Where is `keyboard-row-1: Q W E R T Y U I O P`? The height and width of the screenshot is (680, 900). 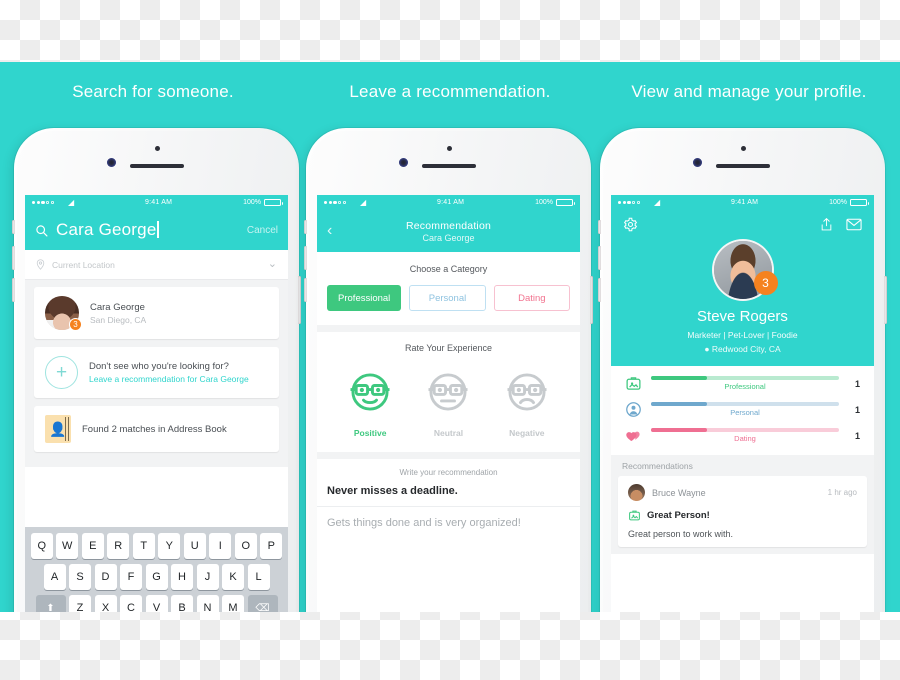
keyboard-row-1: Q W E R T Y U I O P is located at coordinates (156, 546).